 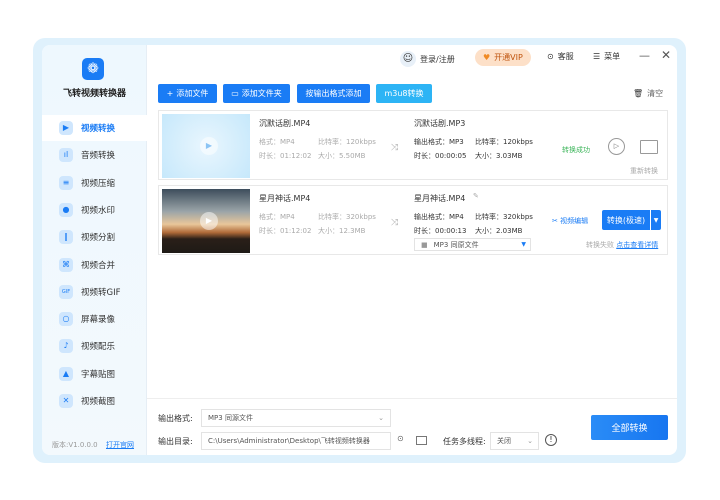 What do you see at coordinates (333, 93) in the screenshot?
I see `add-by-format-button: 按输出格式添加` at bounding box center [333, 93].